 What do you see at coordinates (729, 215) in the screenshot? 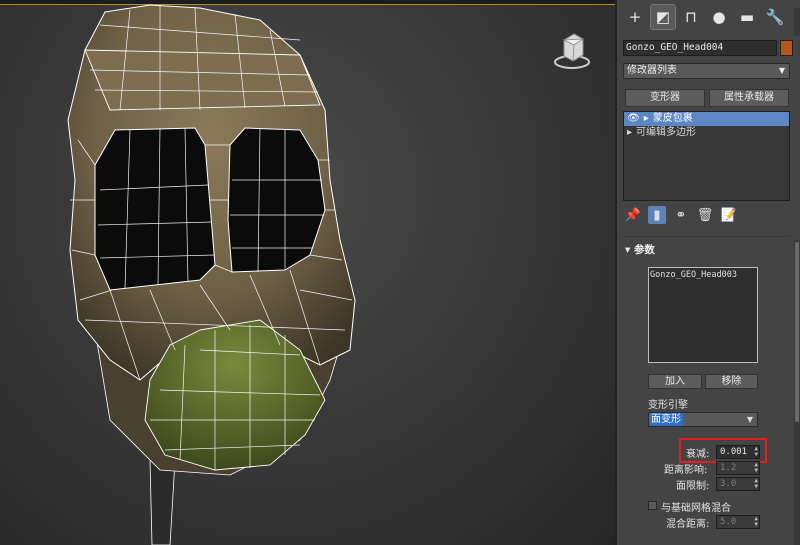
I see `configure-sets-icon: 📝` at bounding box center [729, 215].